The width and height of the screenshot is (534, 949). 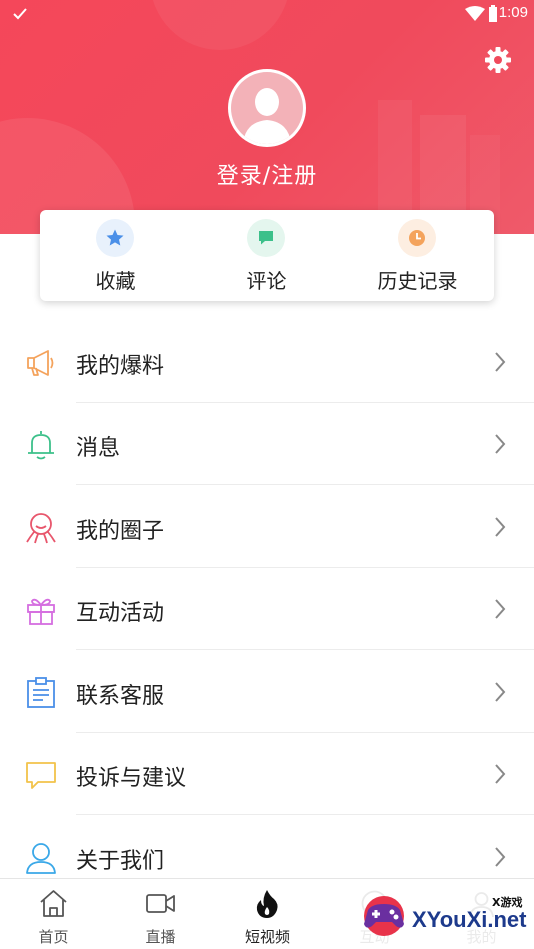 I want to click on quick-actions-card: 收藏 评论 历史记录, so click(x=267, y=255).